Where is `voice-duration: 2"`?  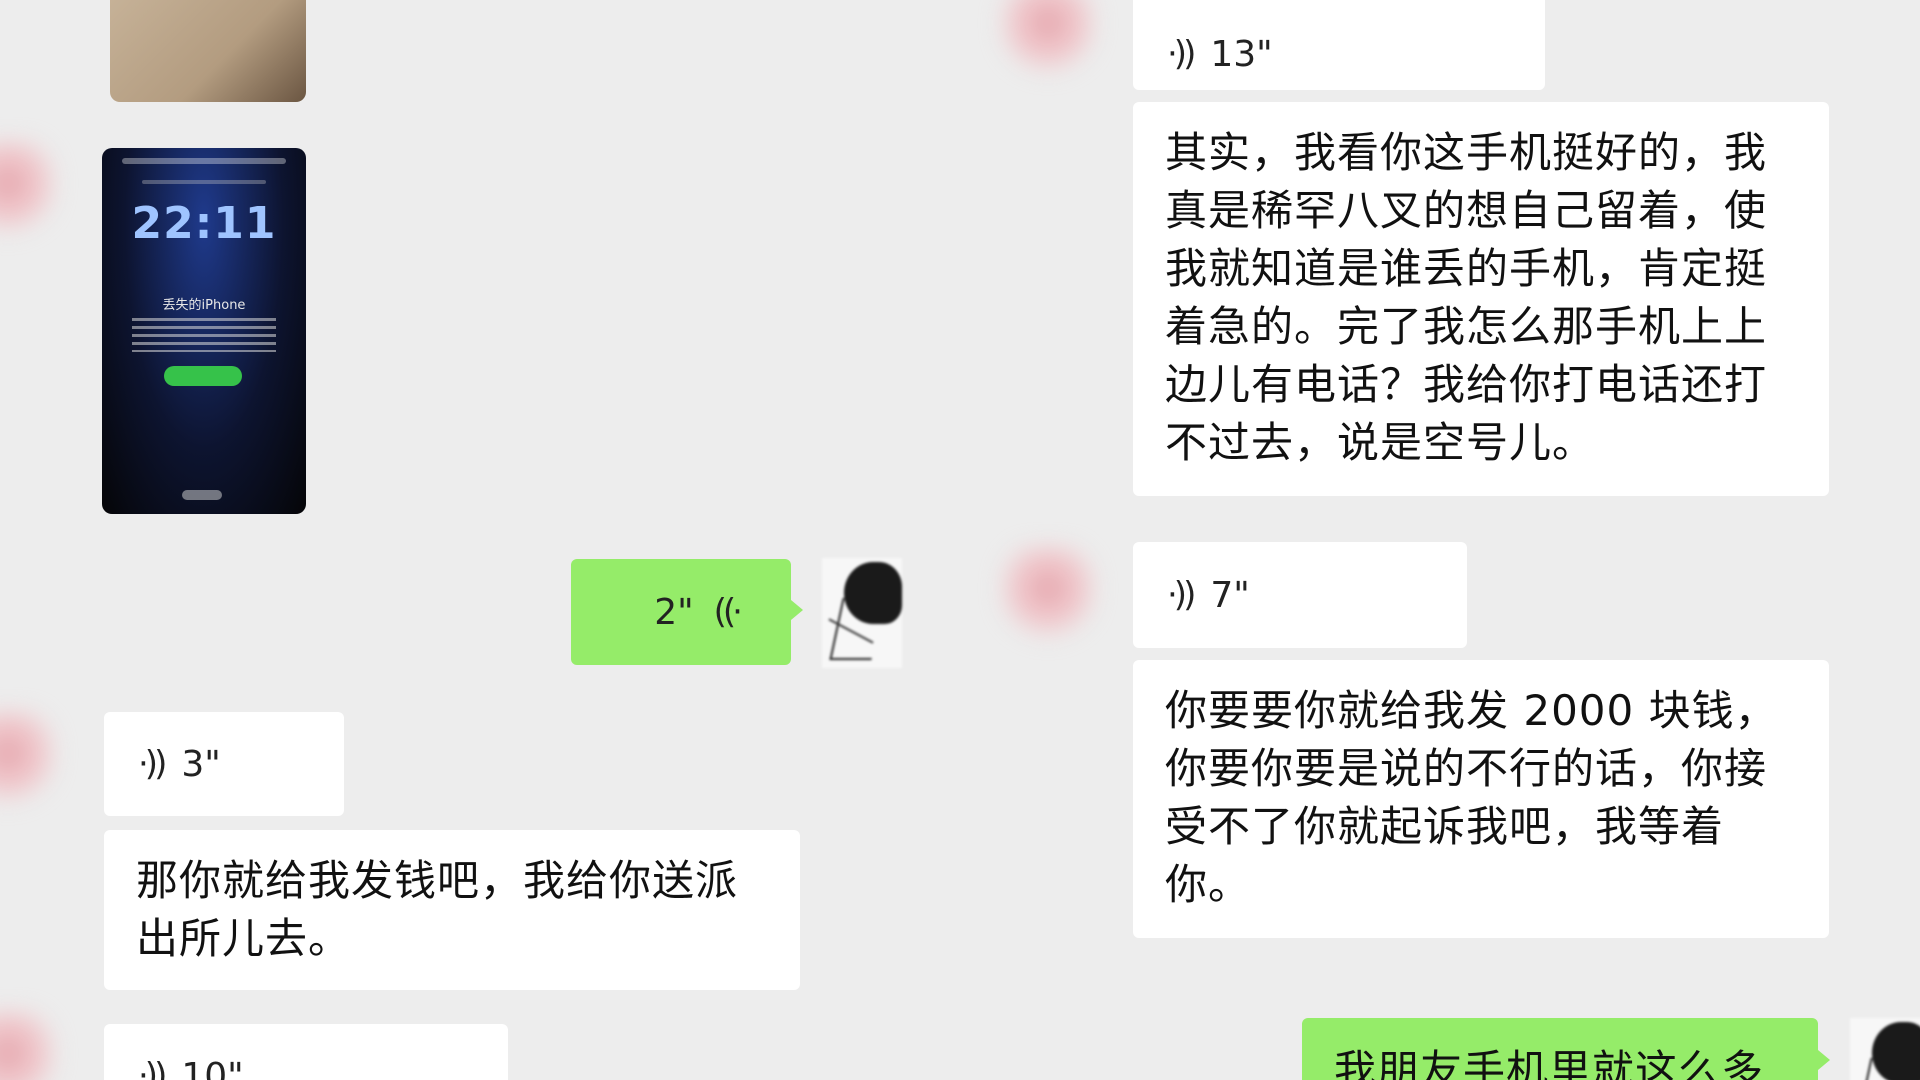
voice-duration: 2" is located at coordinates (674, 612).